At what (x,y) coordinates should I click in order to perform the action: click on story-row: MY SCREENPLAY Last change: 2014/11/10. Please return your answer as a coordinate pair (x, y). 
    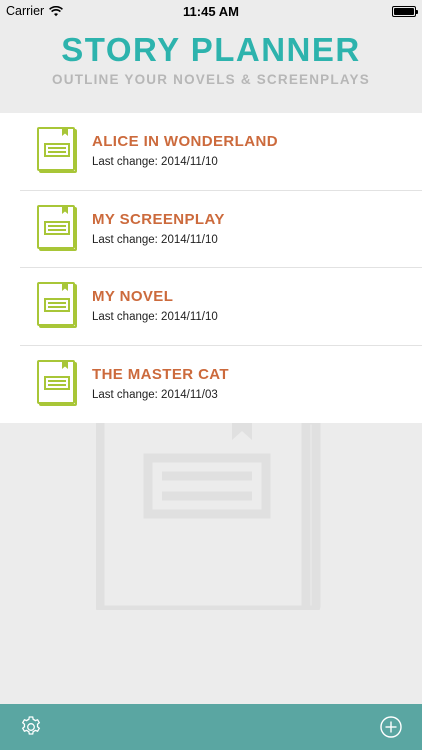
    Looking at the image, I should click on (211, 230).